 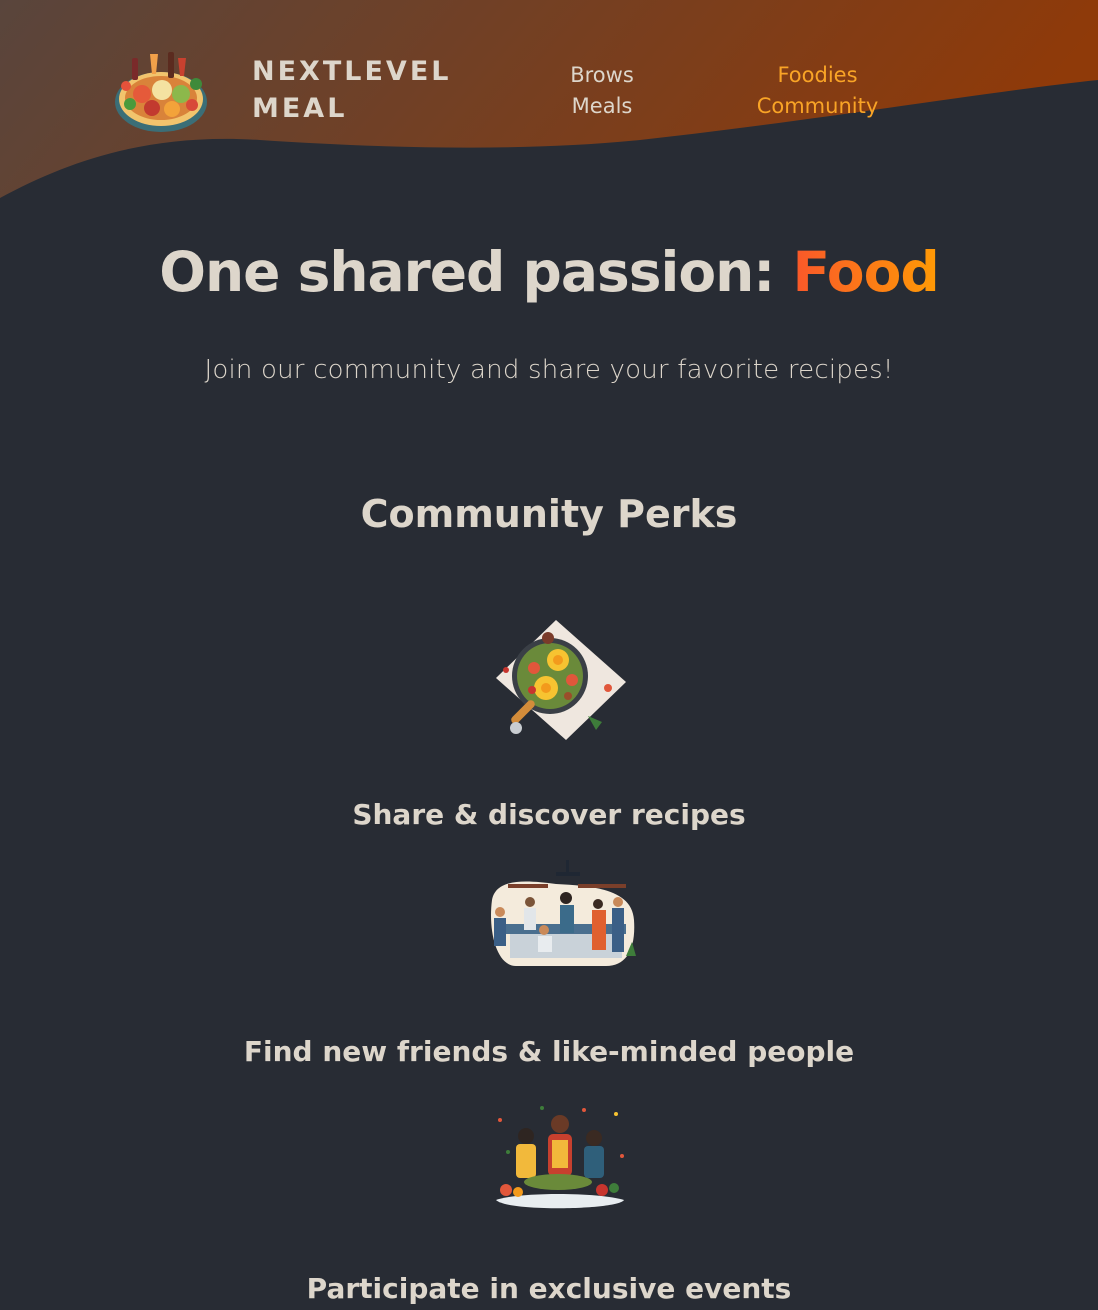 What do you see at coordinates (549, 1288) in the screenshot?
I see `perk-label: Participate in exclusive events` at bounding box center [549, 1288].